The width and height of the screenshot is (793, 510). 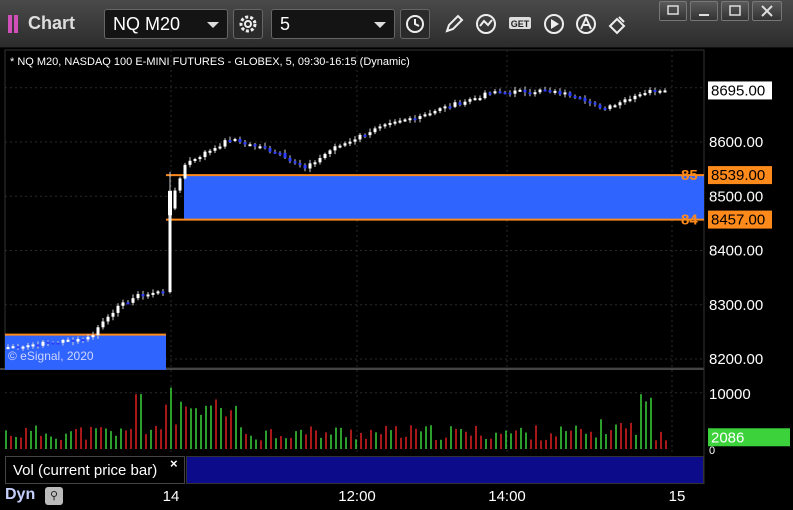 I want to click on copyright: © eSignal, 2020, so click(x=51, y=356).